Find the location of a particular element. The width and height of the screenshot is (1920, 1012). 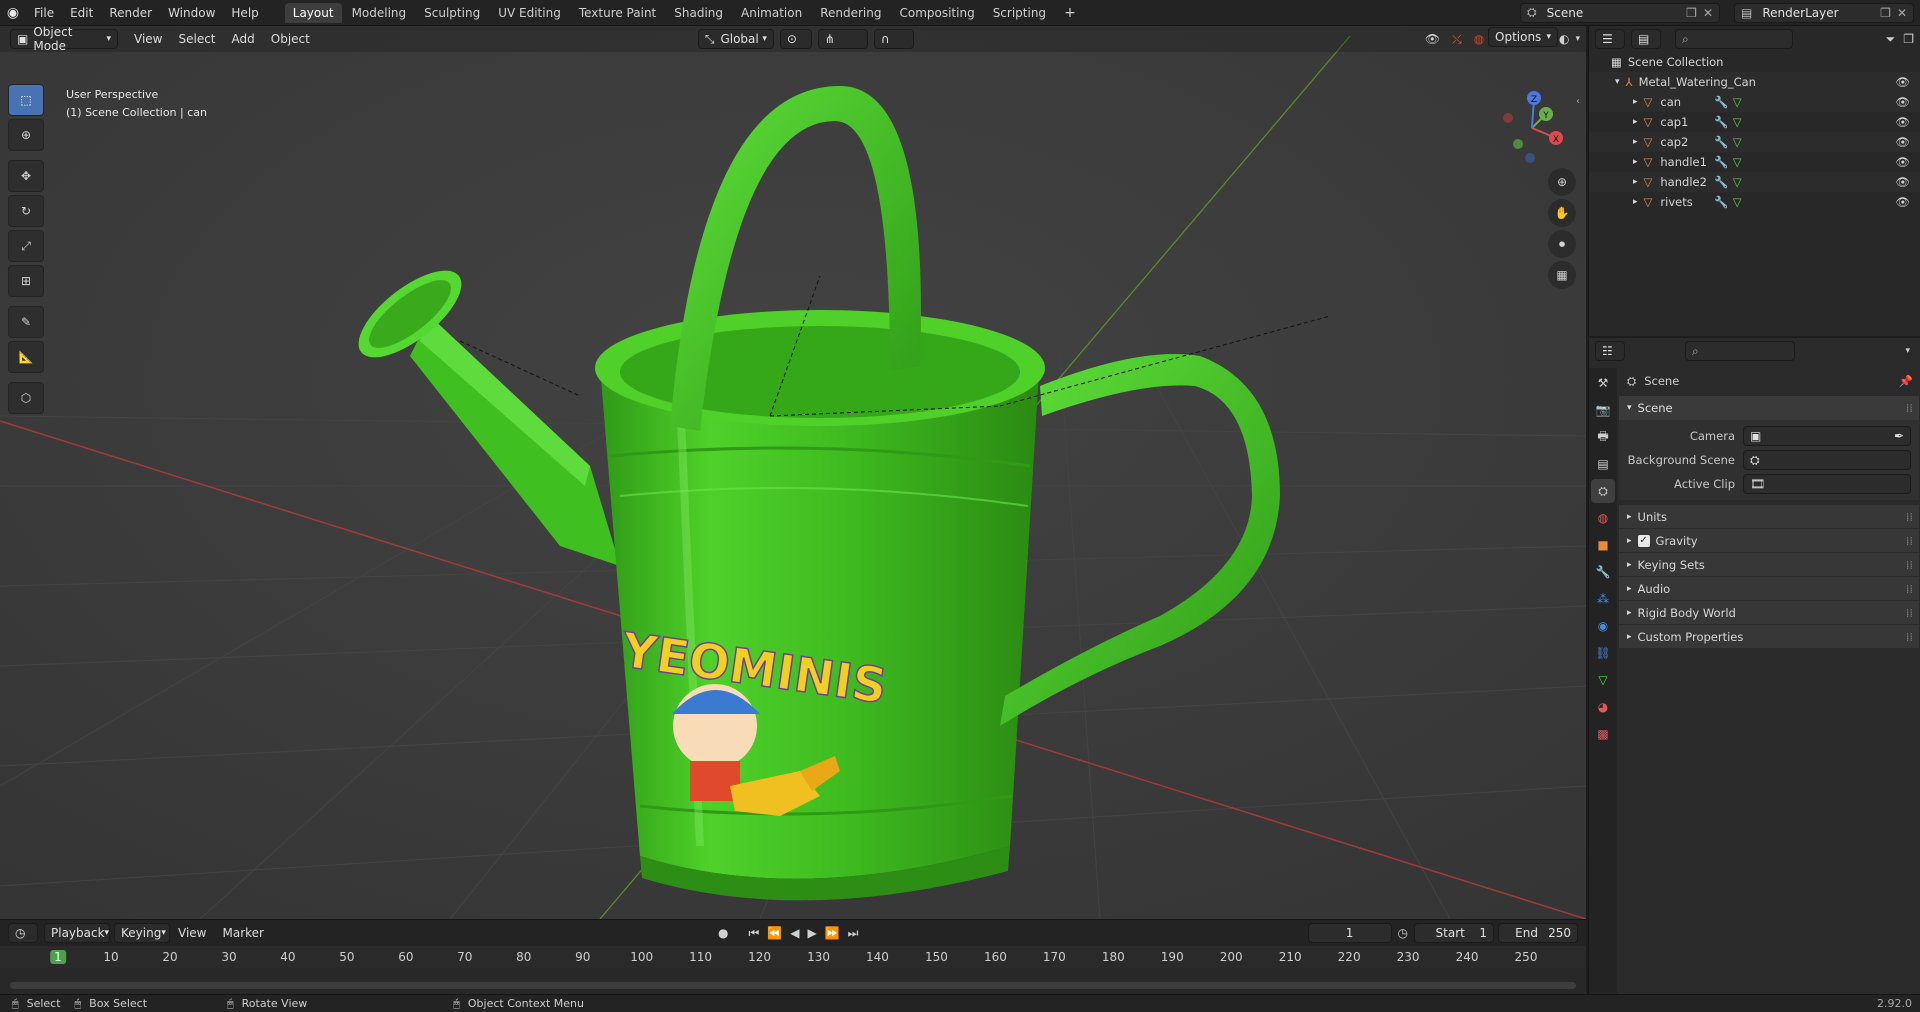

background-scene-field: ⛭ is located at coordinates (1827, 460).